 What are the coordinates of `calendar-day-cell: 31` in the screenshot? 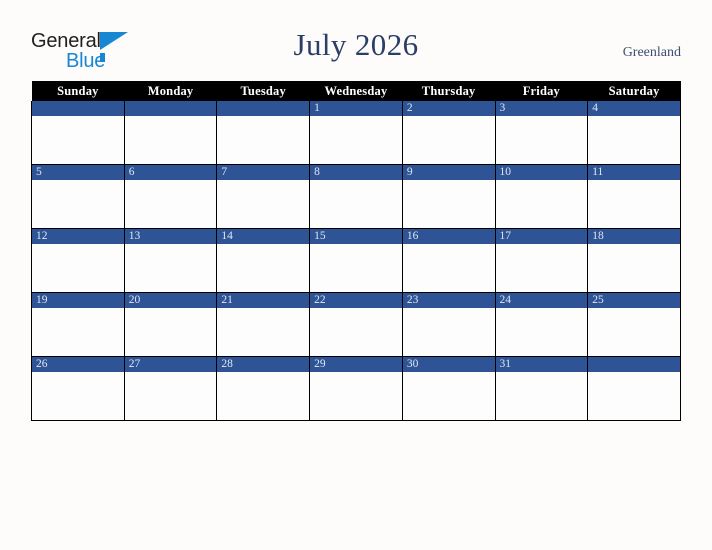 It's located at (541, 388).